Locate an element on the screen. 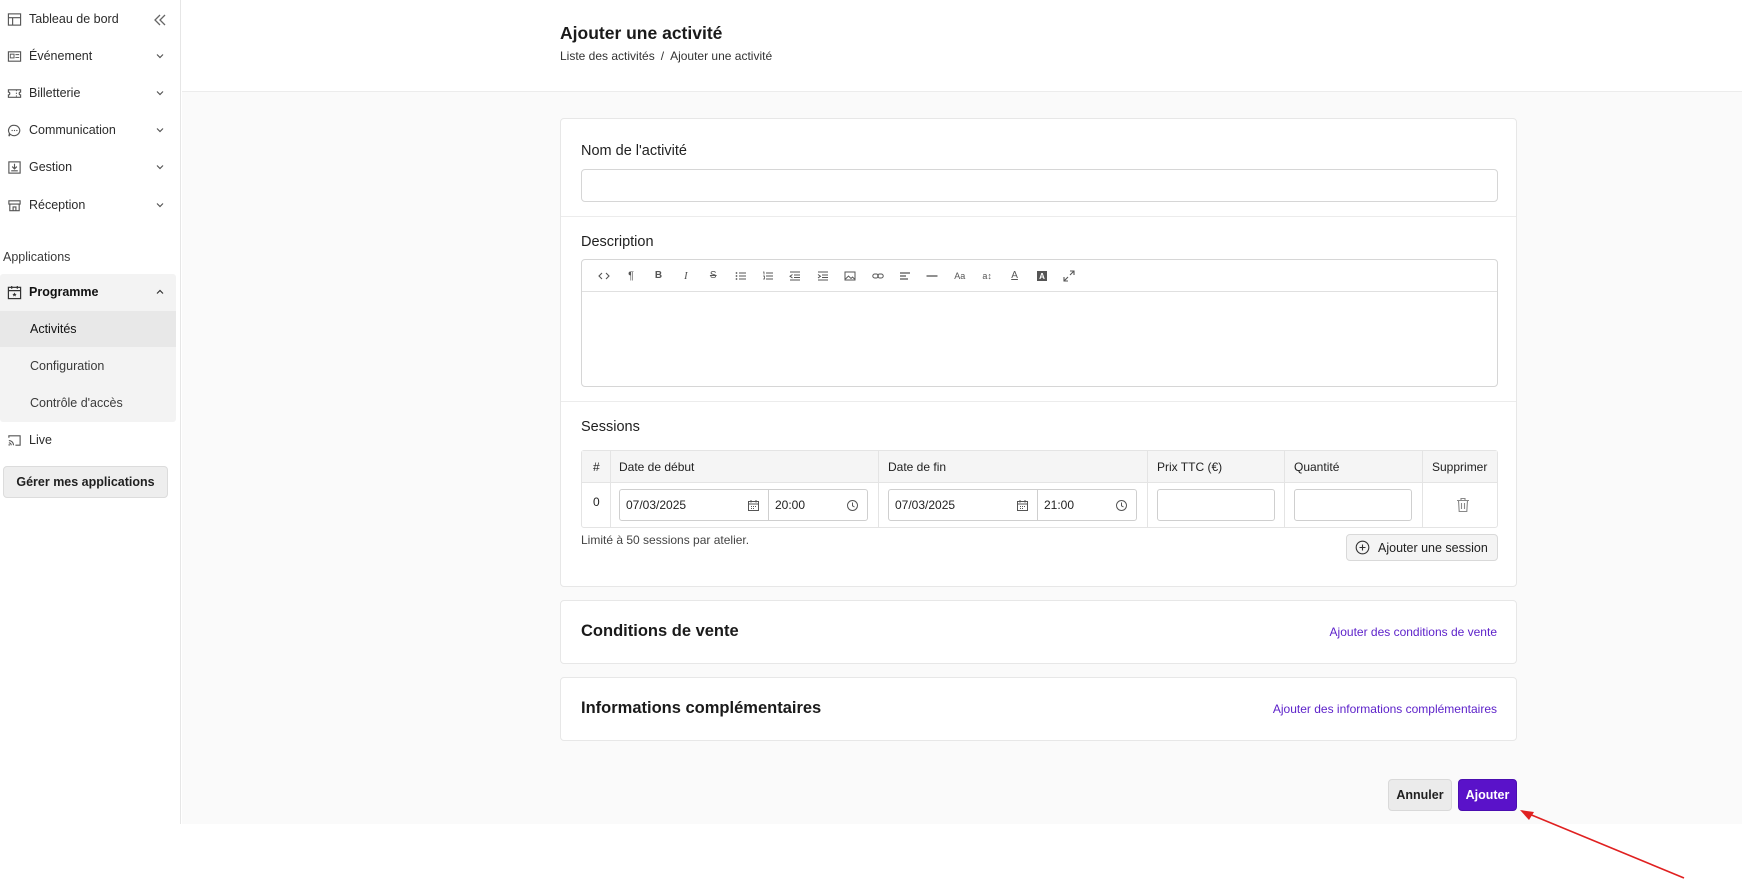 The image size is (1742, 879). sidebar-item-reception: Réception is located at coordinates (88, 205).